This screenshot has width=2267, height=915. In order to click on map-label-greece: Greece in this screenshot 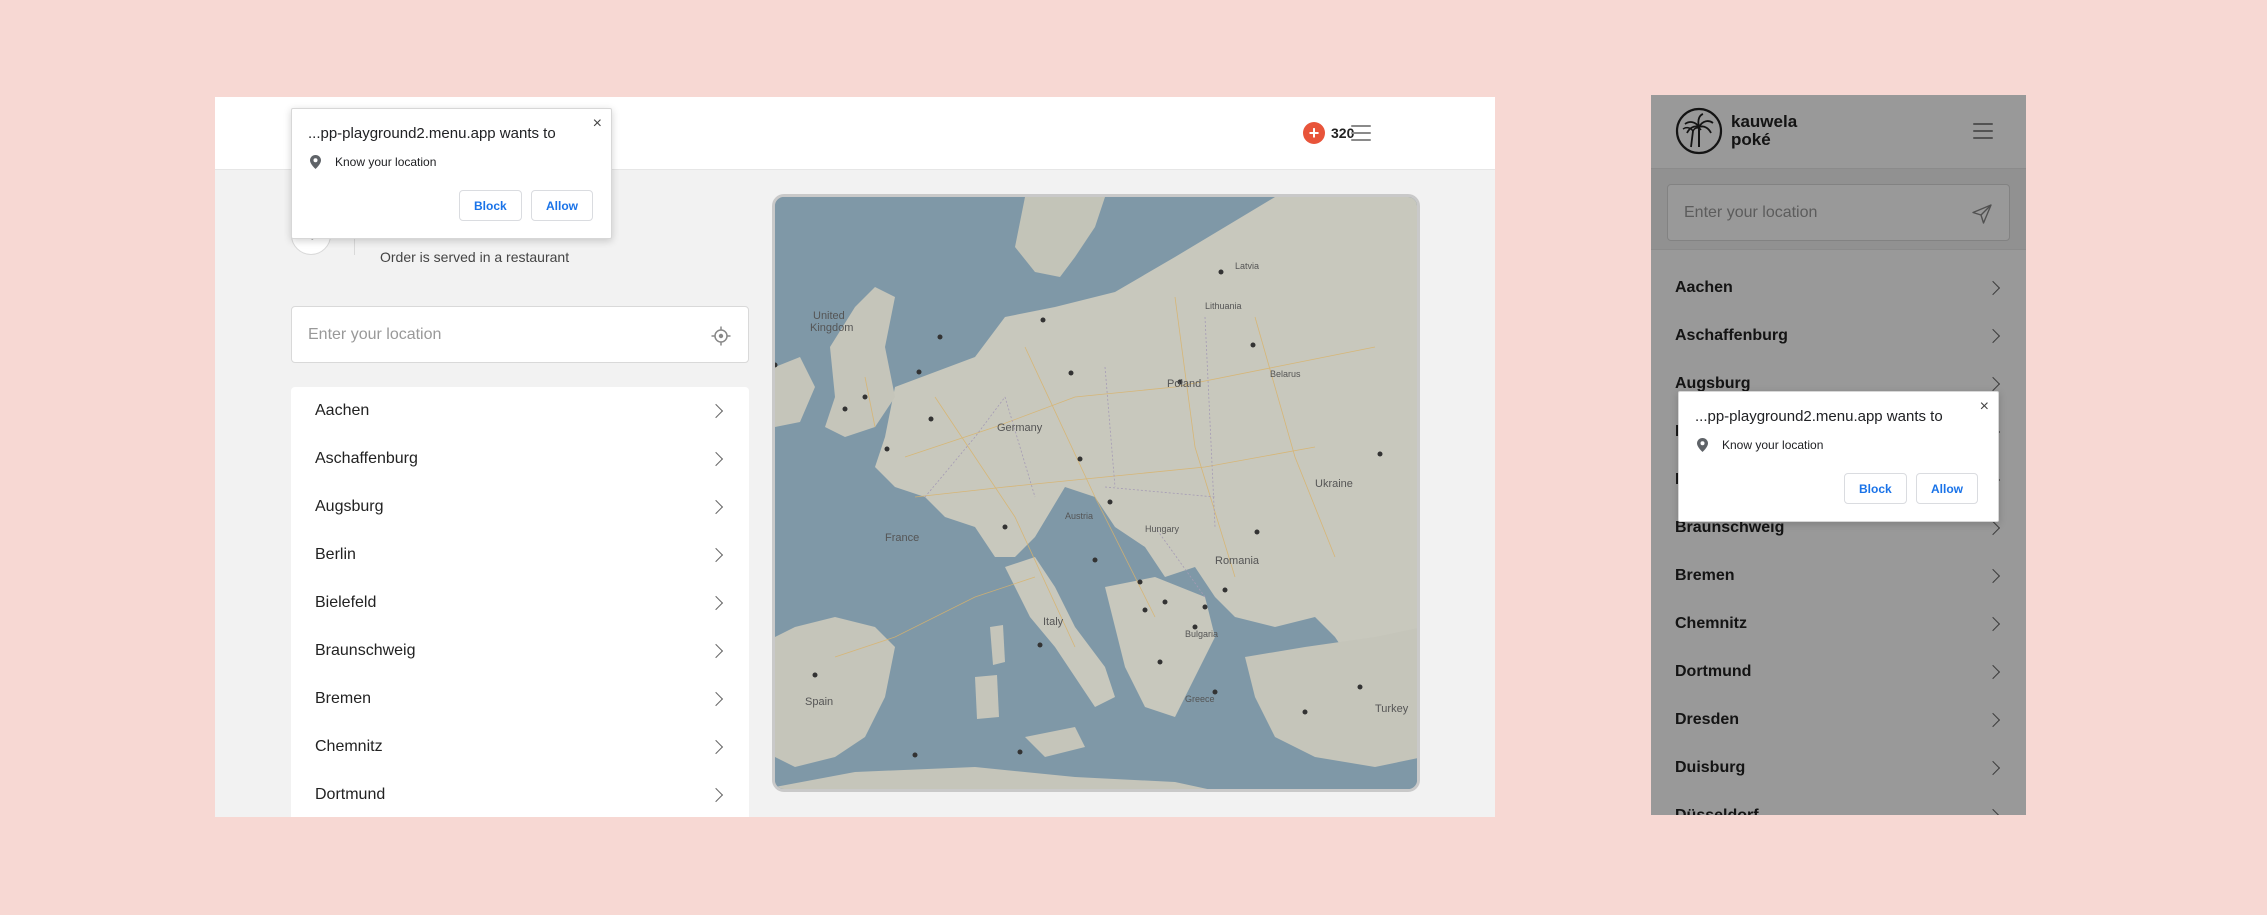, I will do `click(1200, 699)`.